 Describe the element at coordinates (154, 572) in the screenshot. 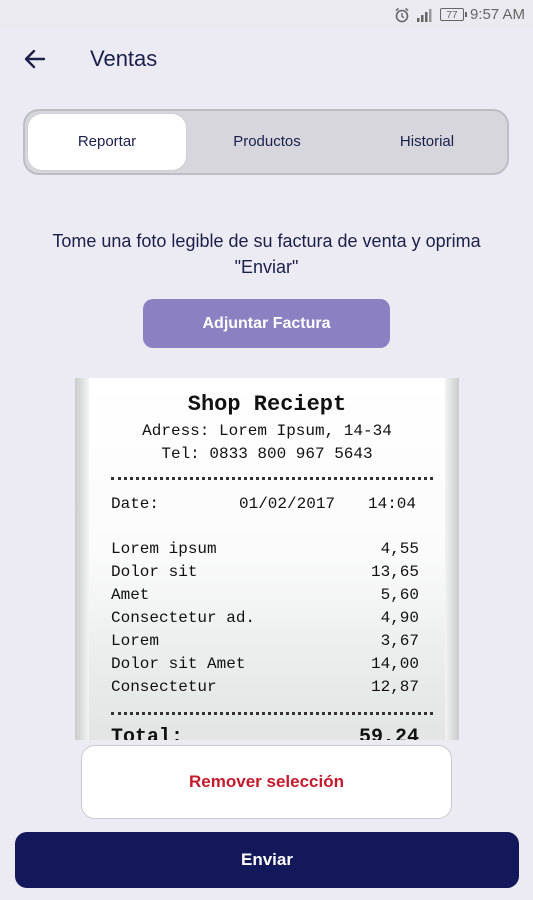

I see `receipt-item-name: Dolor sit` at that location.